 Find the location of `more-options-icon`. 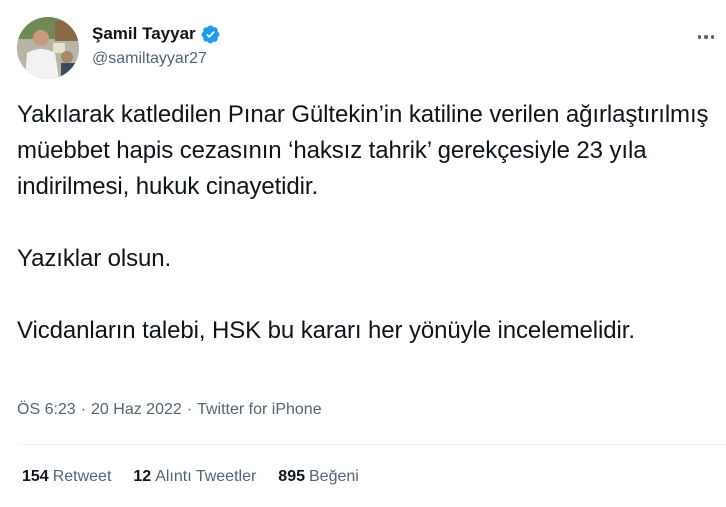

more-options-icon is located at coordinates (706, 37).